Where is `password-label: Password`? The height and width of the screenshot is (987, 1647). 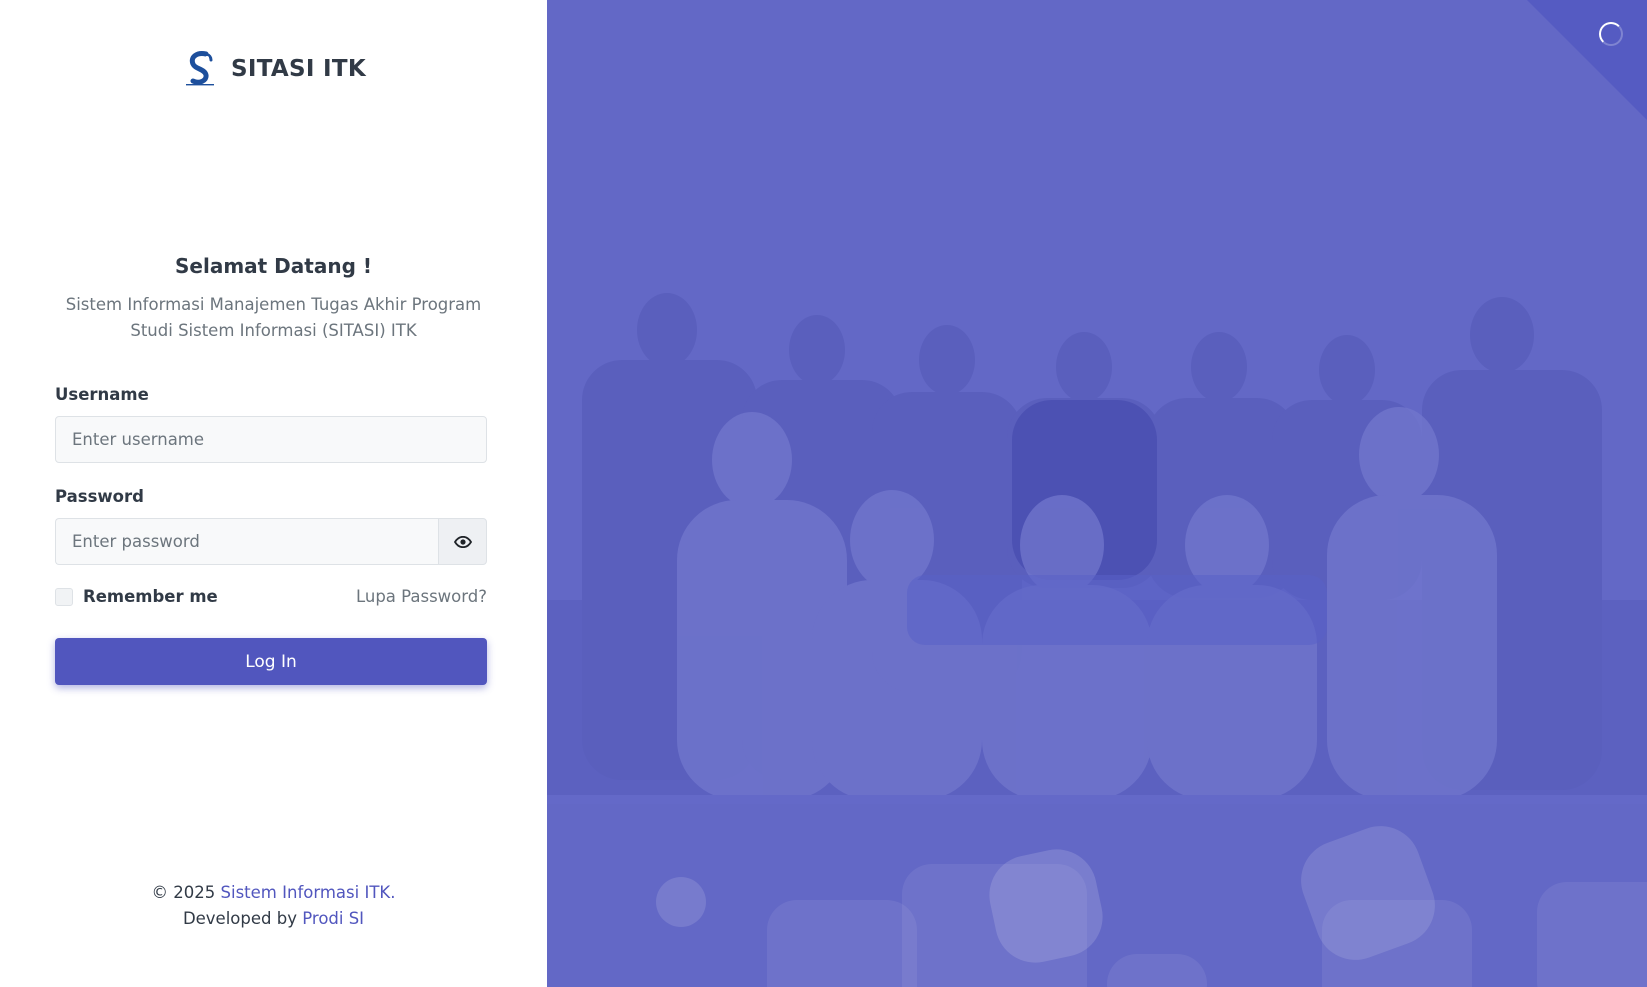 password-label: Password is located at coordinates (99, 496).